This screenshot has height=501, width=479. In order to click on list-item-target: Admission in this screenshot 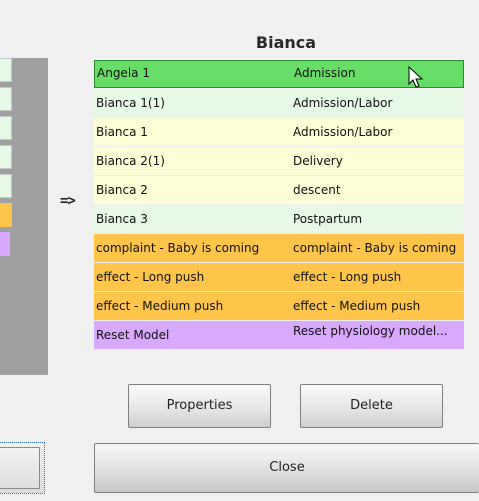, I will do `click(325, 73)`.